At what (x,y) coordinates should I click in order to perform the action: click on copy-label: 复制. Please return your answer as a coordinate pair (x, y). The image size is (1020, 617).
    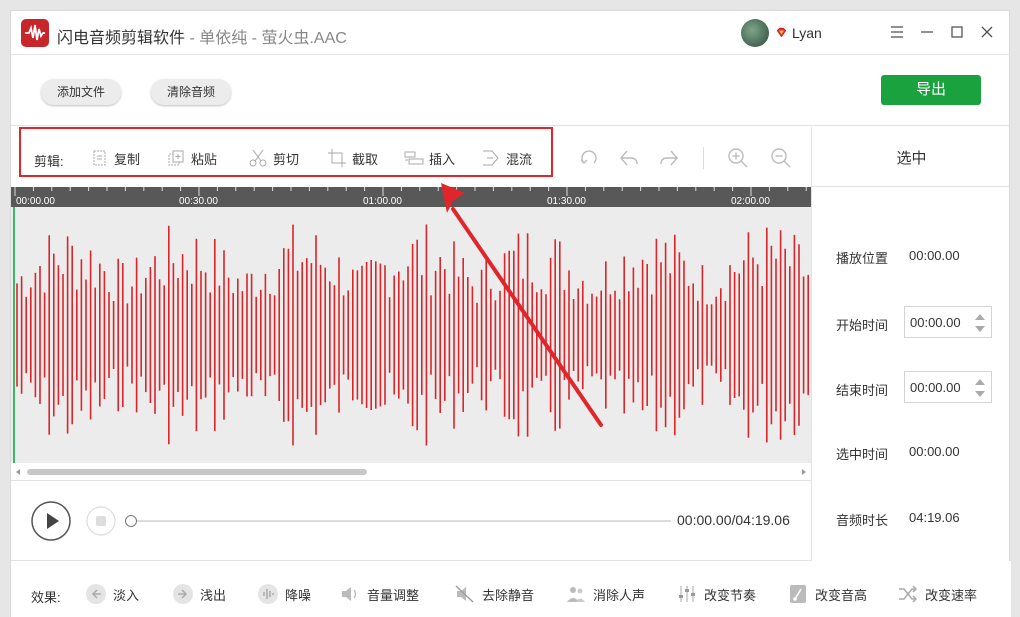
    Looking at the image, I should click on (127, 159).